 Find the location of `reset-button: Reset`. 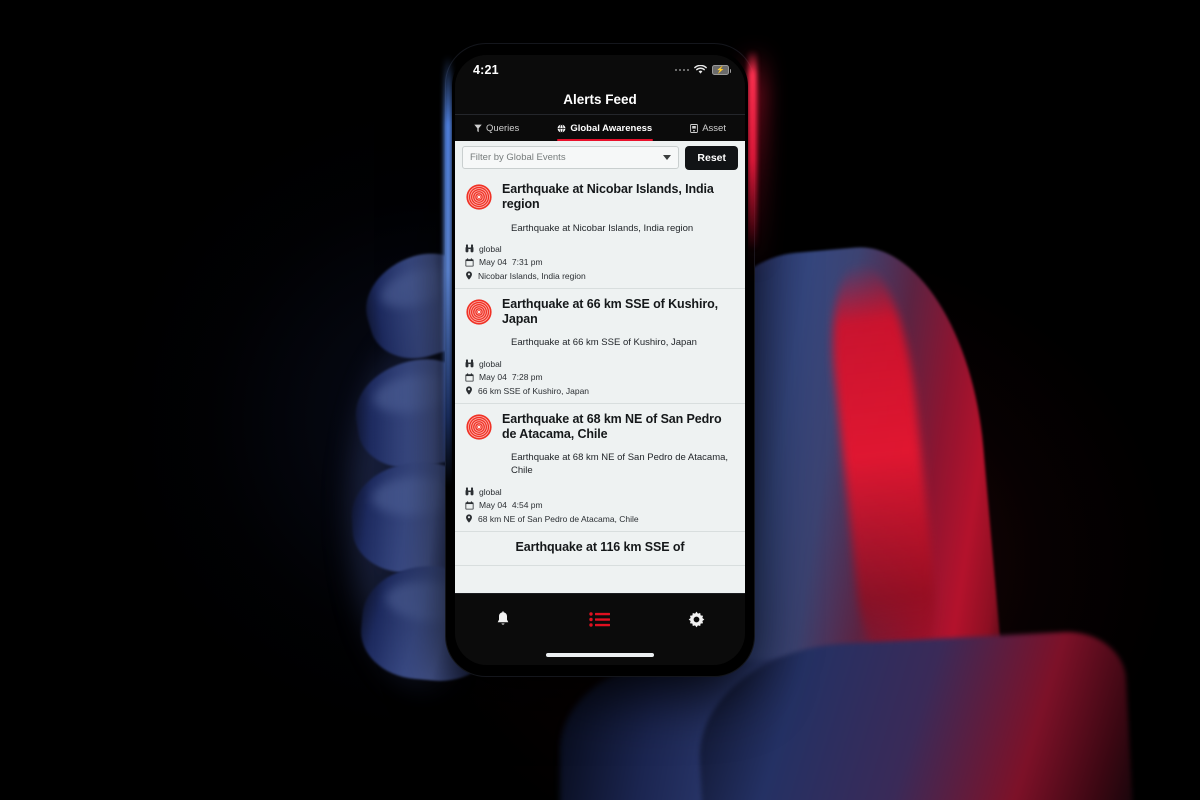

reset-button: Reset is located at coordinates (711, 157).